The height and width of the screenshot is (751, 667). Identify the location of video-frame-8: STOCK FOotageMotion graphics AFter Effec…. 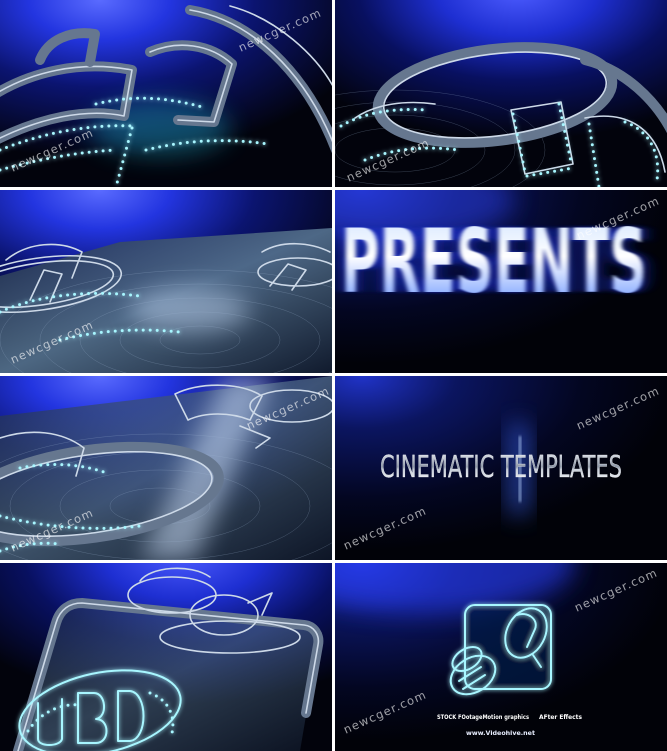
(501, 657).